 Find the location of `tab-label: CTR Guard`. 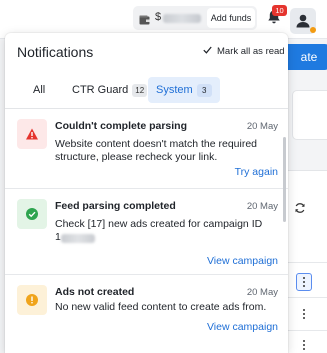

tab-label: CTR Guard is located at coordinates (100, 90).